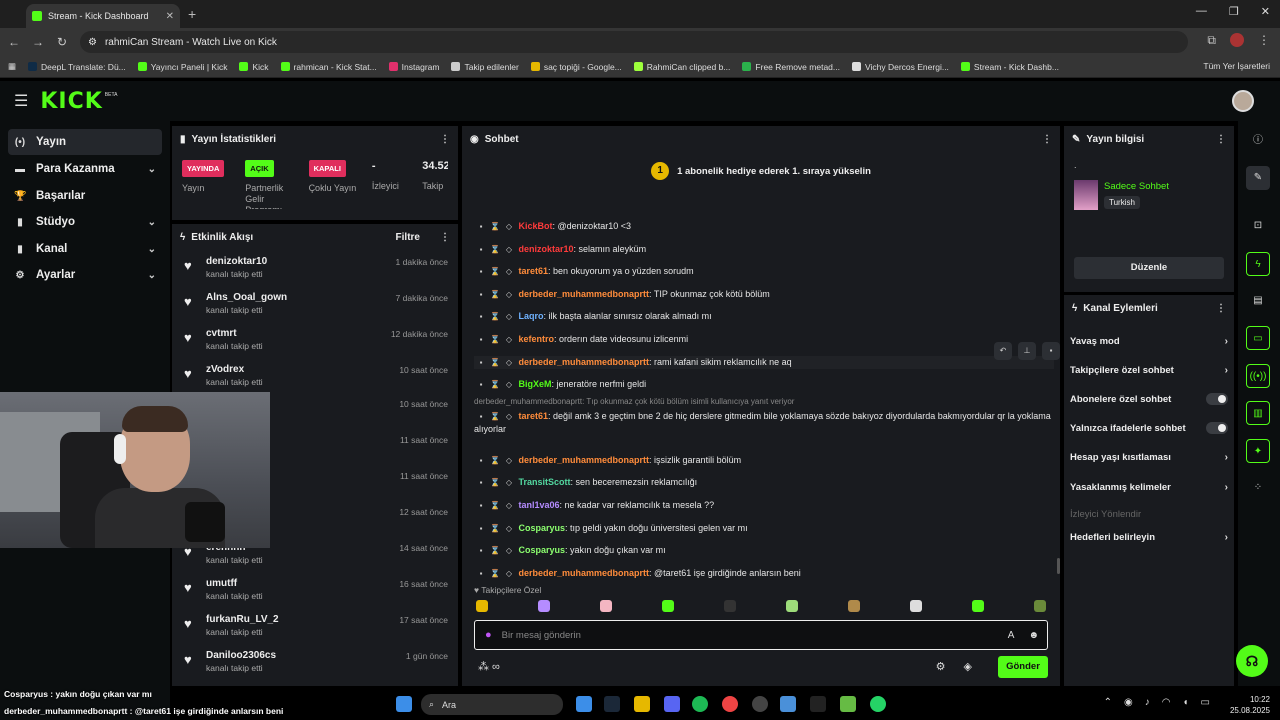  What do you see at coordinates (818, 704) in the screenshot?
I see `capcut-icon` at bounding box center [818, 704].